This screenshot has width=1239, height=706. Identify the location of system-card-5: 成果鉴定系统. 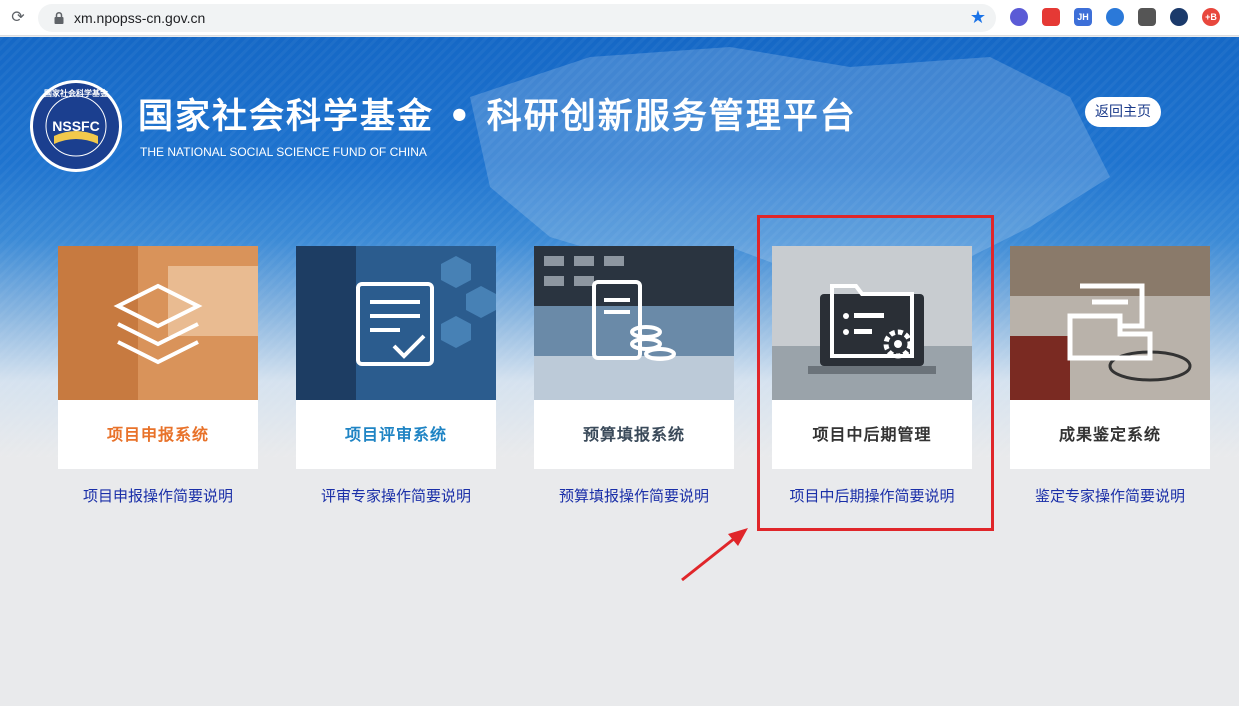
(1110, 357).